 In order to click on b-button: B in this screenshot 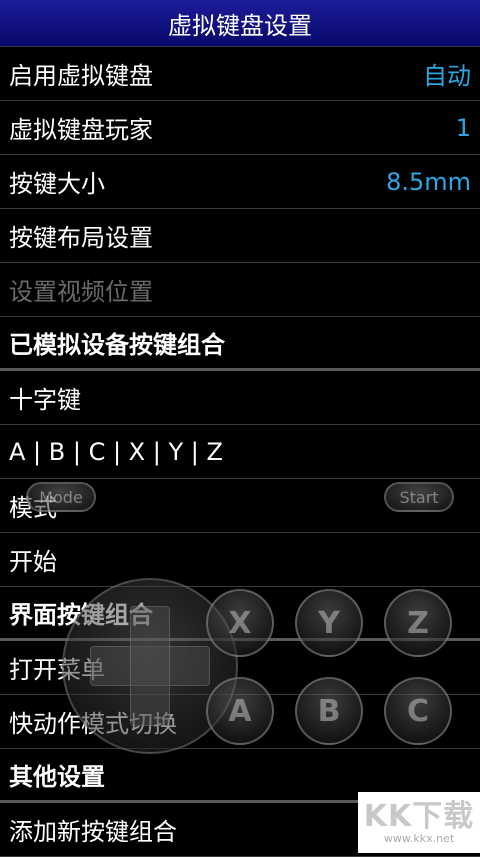, I will do `click(329, 711)`.